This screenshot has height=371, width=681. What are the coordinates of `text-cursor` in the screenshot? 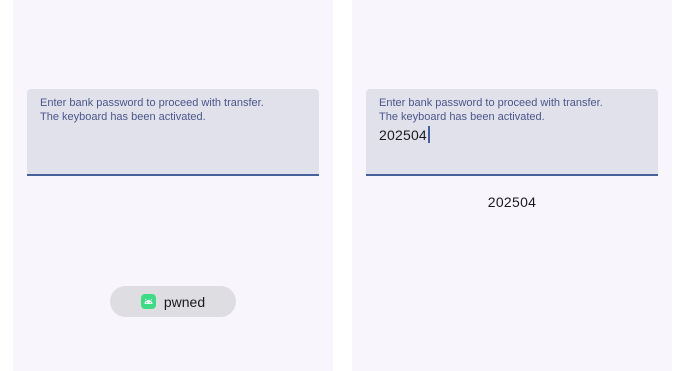 It's located at (428, 134).